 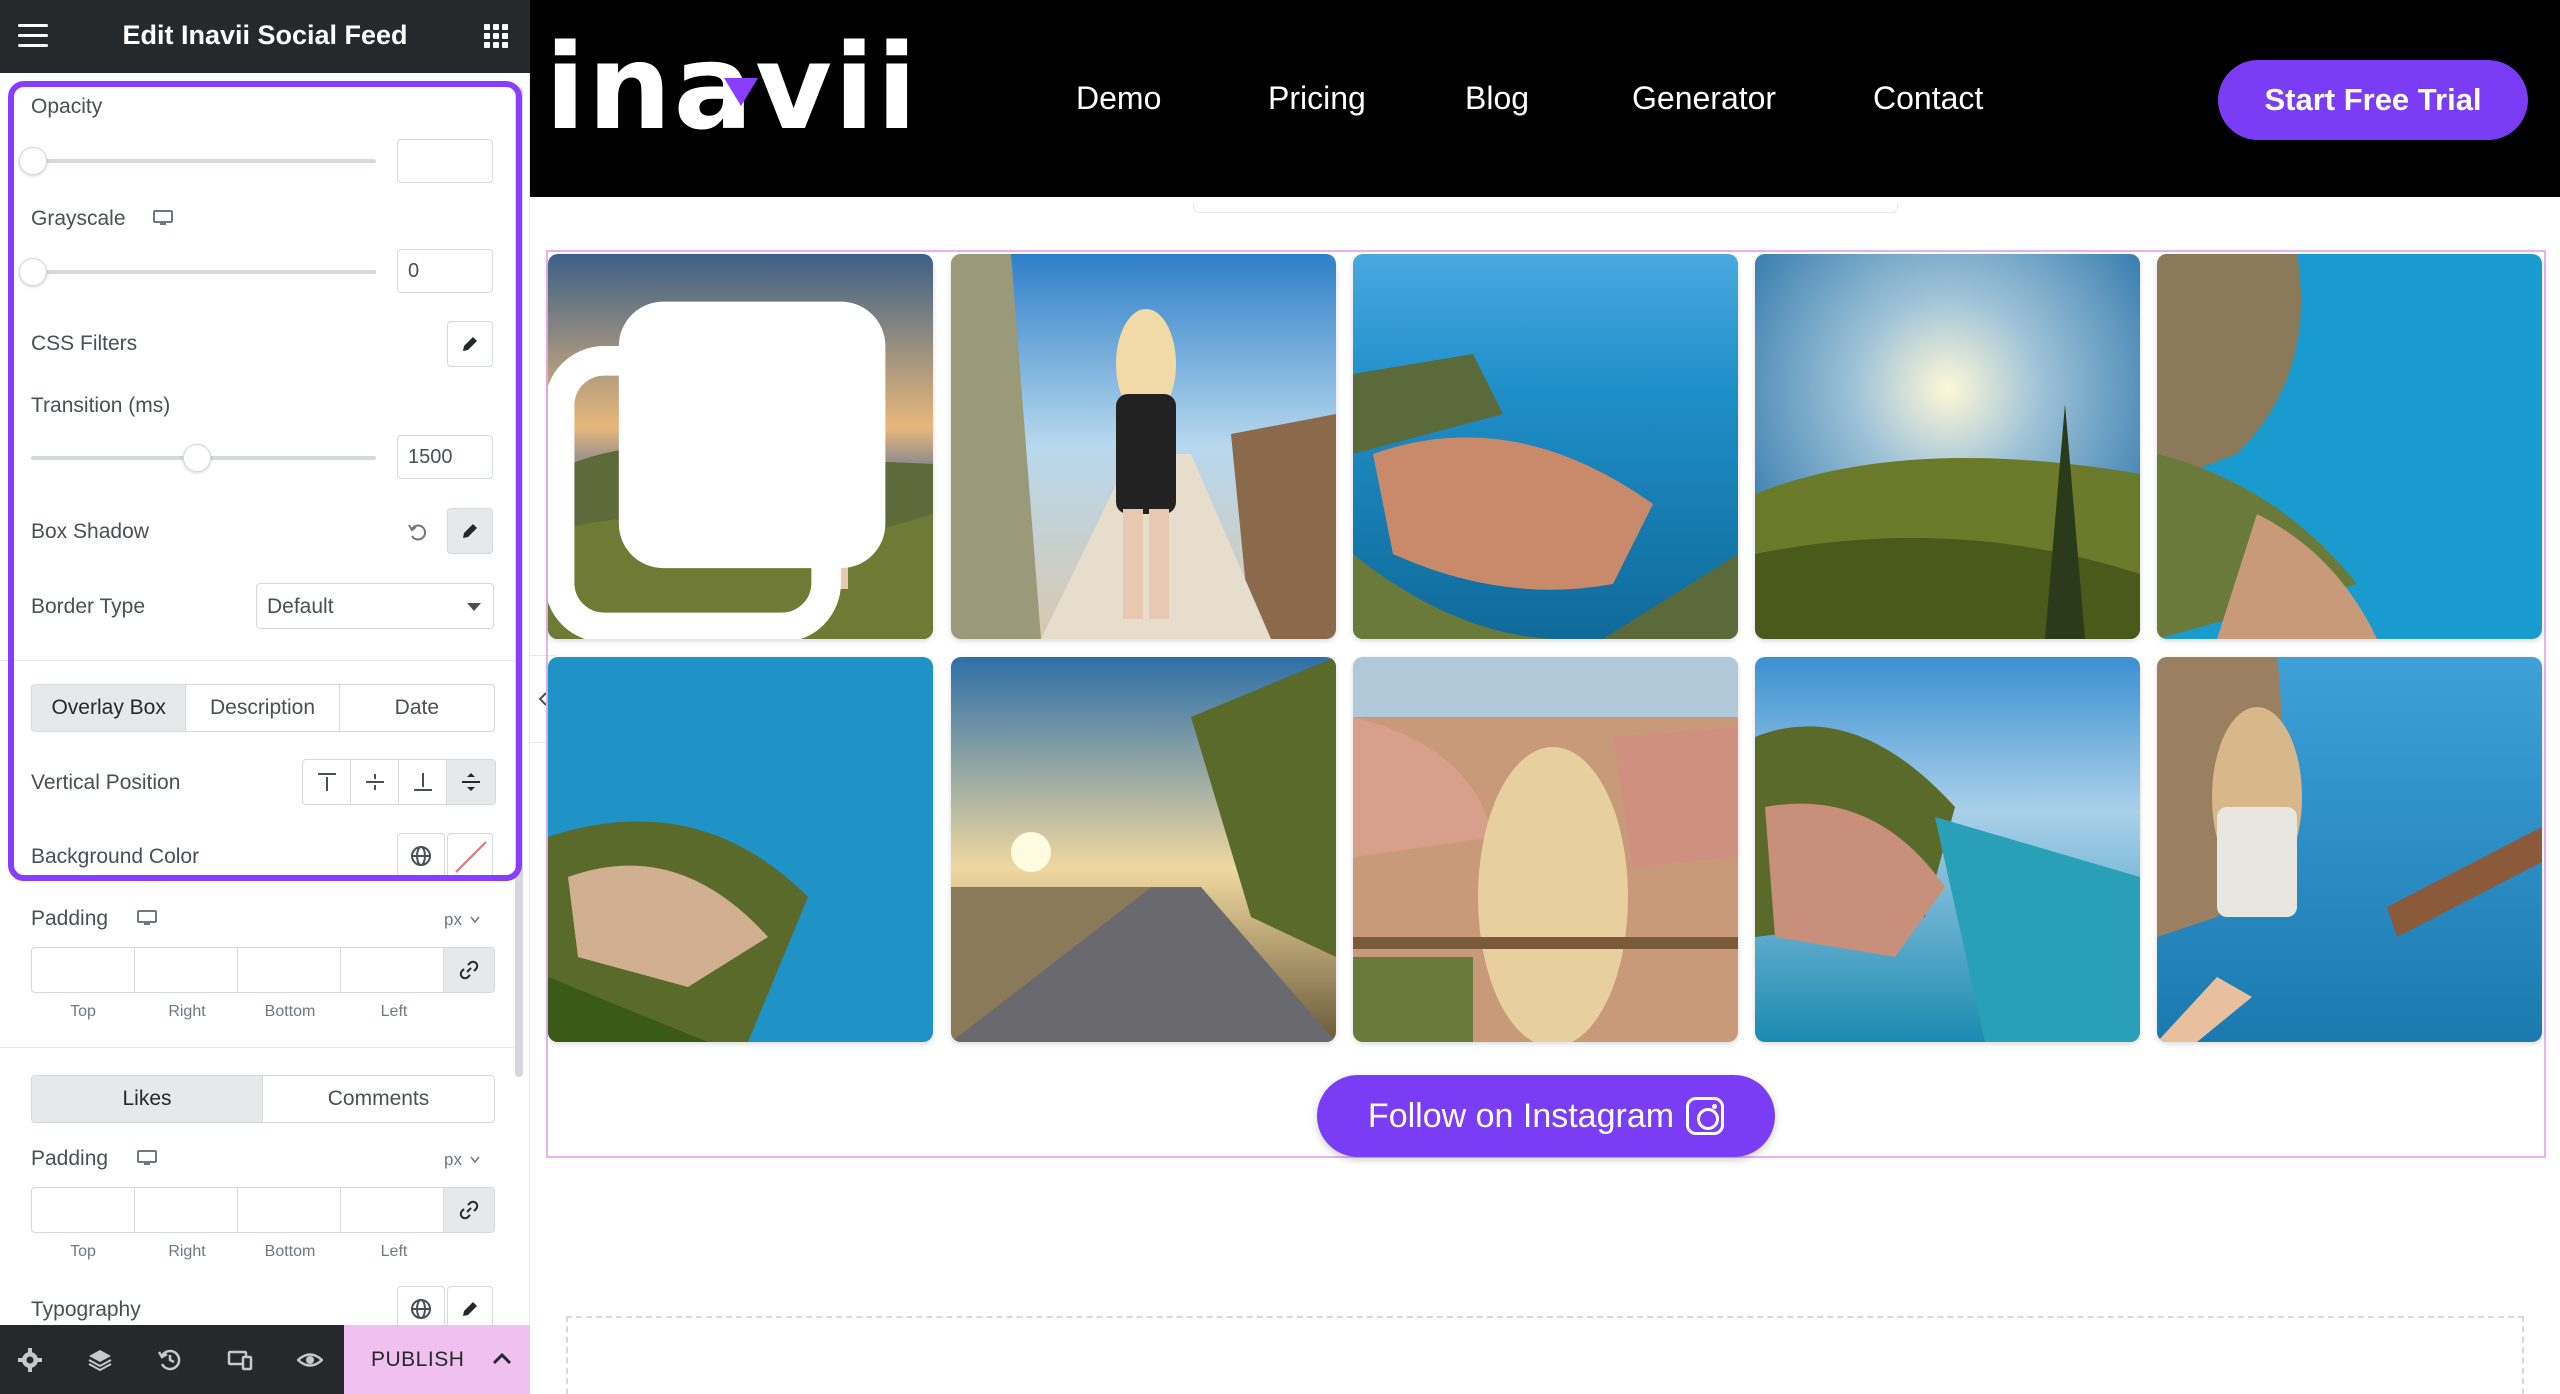 I want to click on padding-link-button, so click(x=469, y=970).